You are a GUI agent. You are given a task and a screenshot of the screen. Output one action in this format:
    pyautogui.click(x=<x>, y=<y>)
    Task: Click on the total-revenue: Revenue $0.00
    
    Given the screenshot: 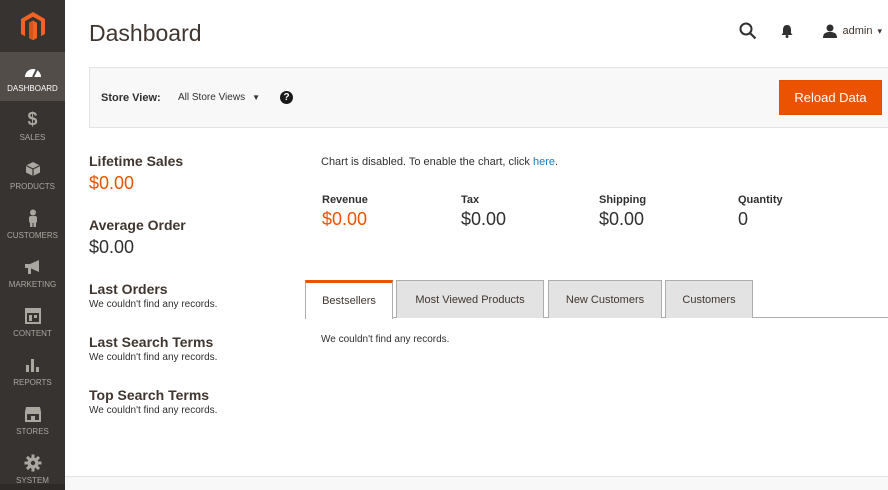 What is the action you would take?
    pyautogui.click(x=345, y=212)
    